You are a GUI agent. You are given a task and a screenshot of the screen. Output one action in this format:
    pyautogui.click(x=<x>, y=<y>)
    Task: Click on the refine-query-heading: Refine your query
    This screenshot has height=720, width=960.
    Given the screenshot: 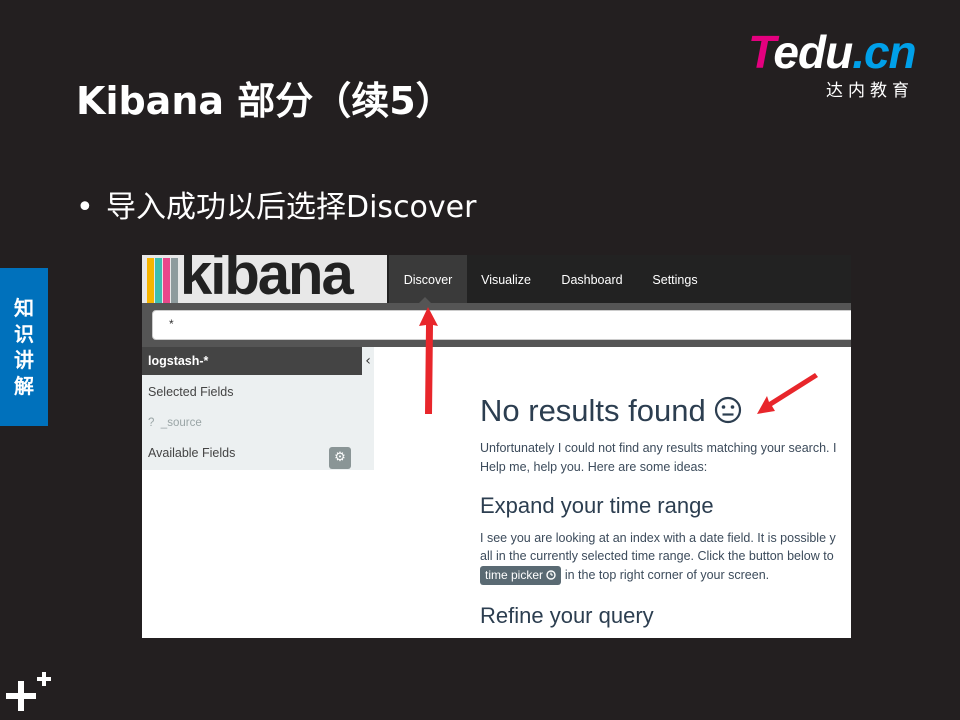 What is the action you would take?
    pyautogui.click(x=567, y=615)
    